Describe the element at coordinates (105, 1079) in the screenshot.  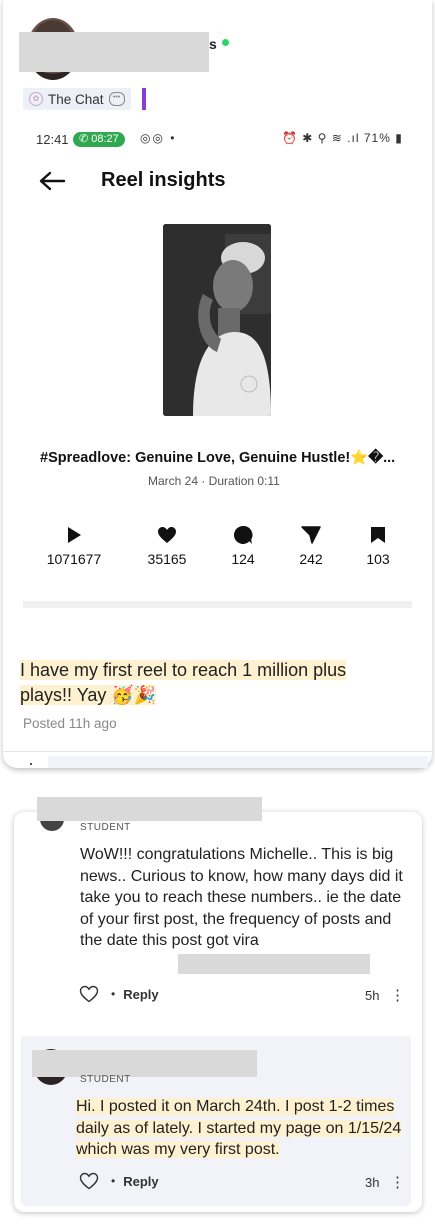
I see `replier-role: STUDENT` at that location.